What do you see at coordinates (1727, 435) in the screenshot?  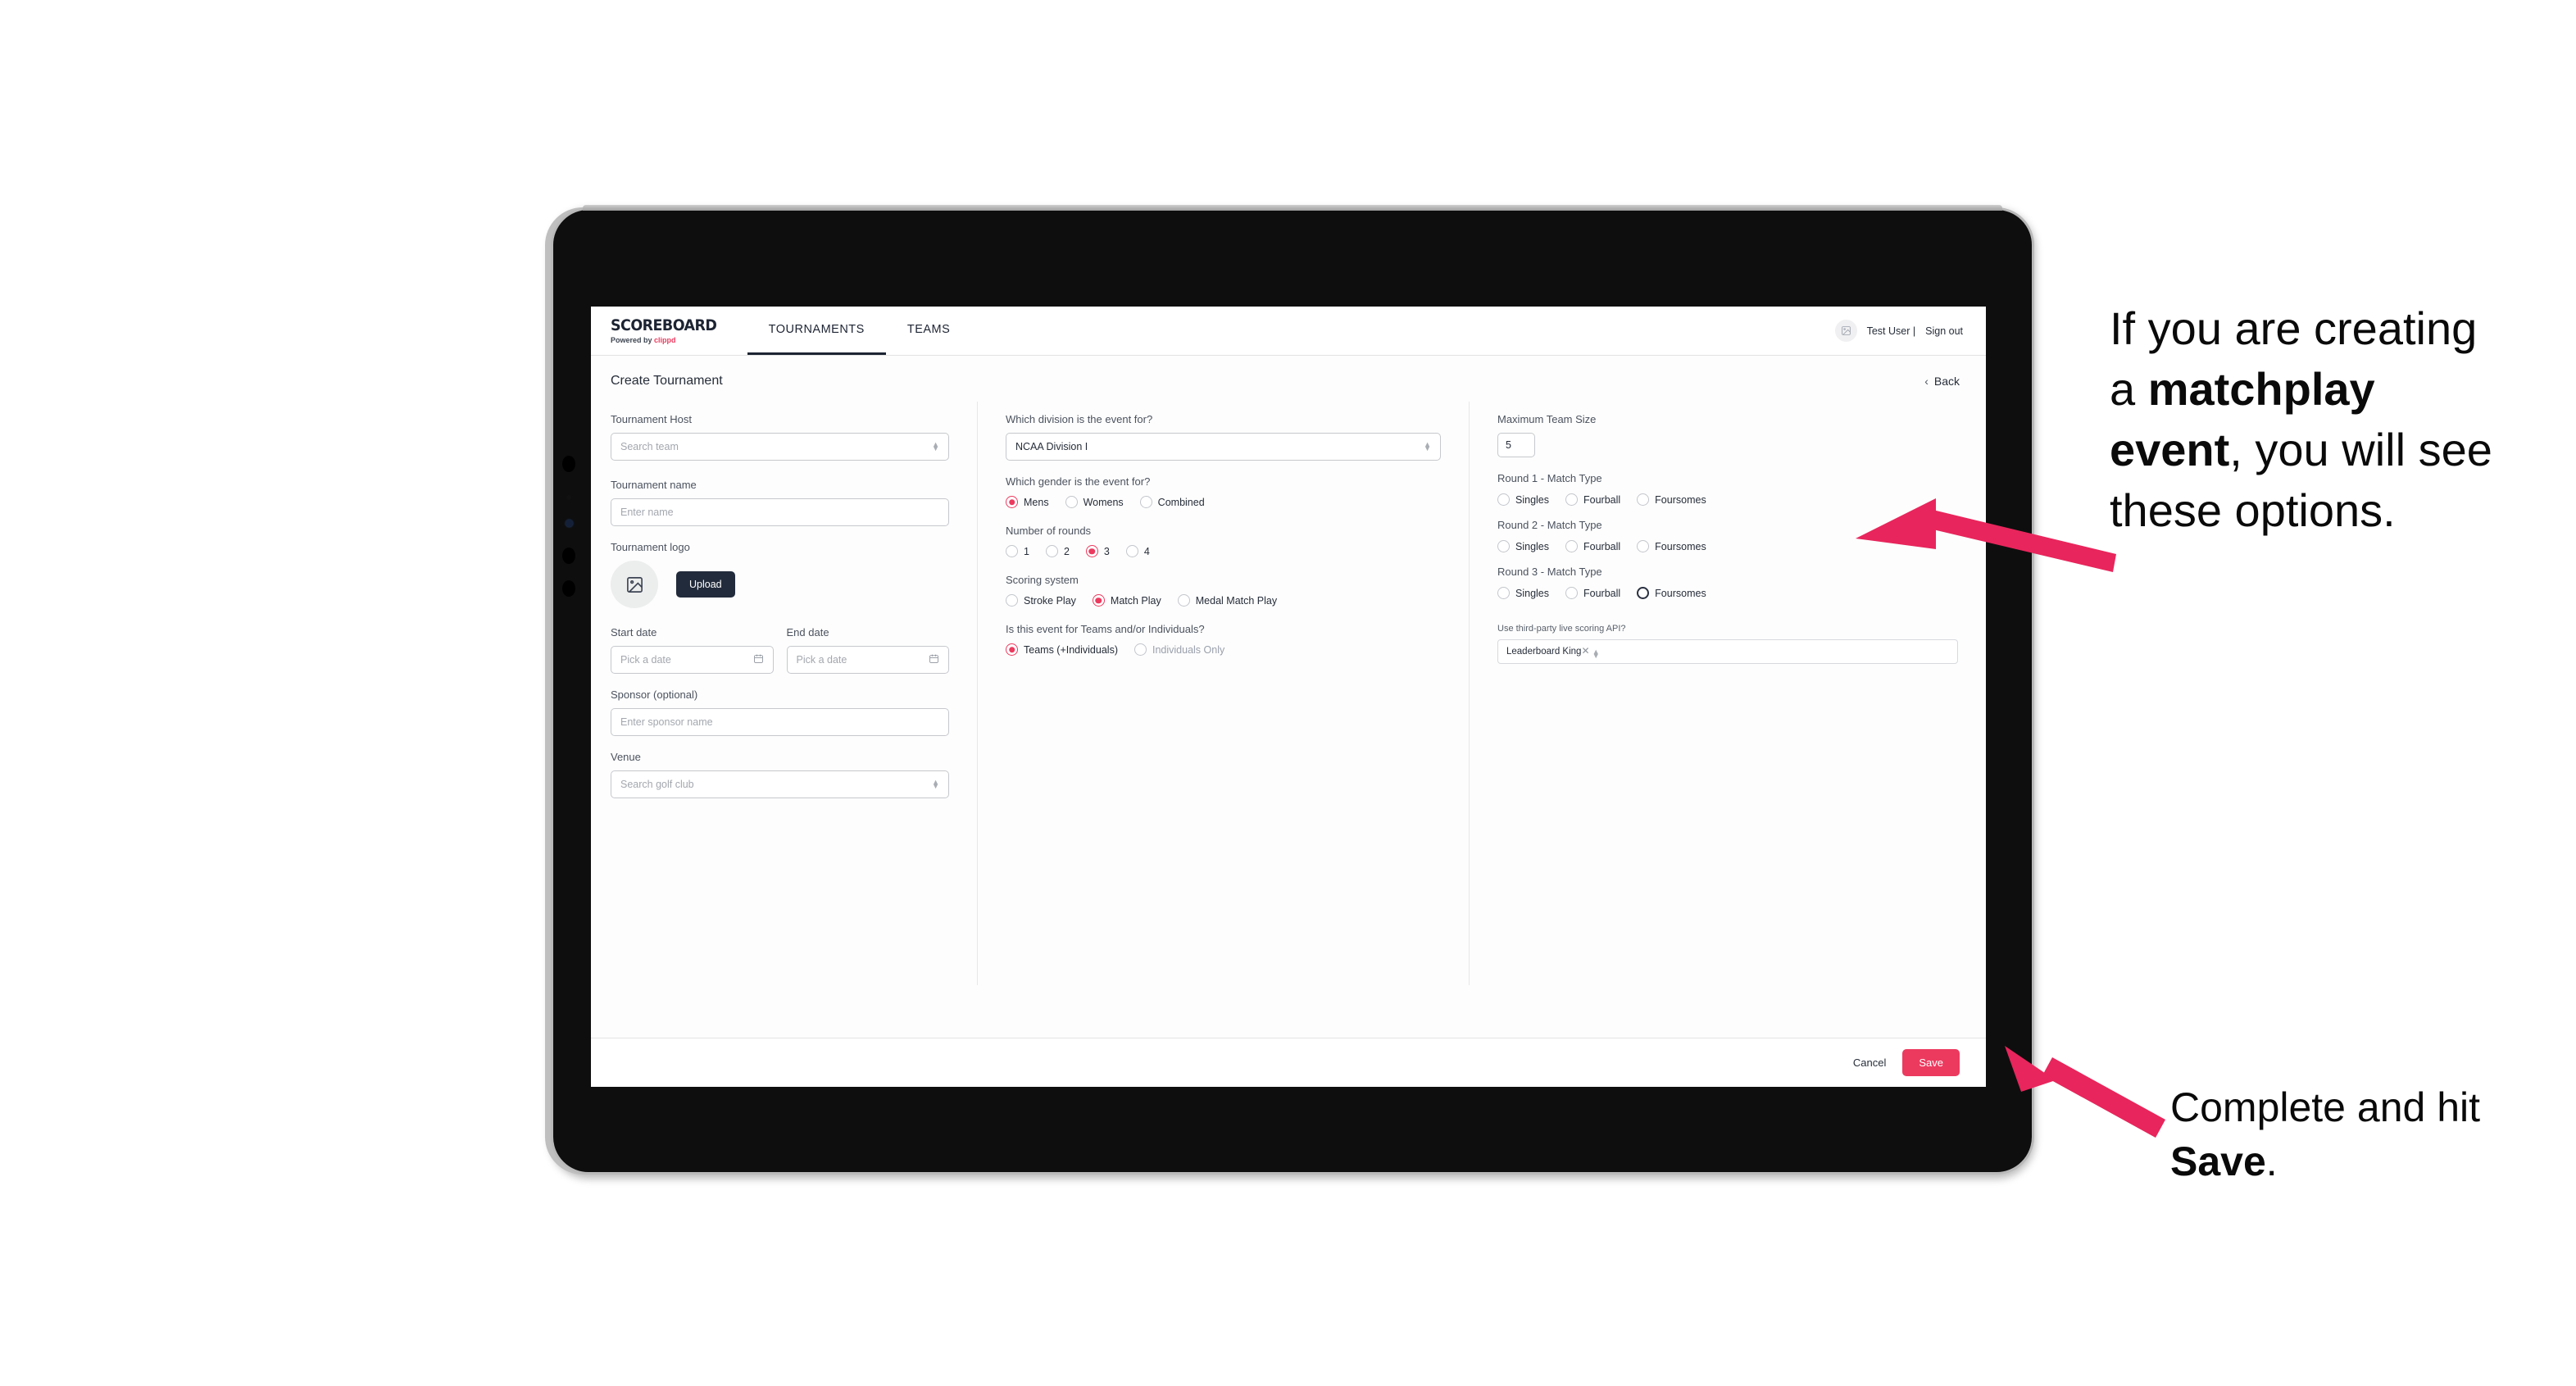 I see `field-maximum-team-size: Maximum Team Size 5` at bounding box center [1727, 435].